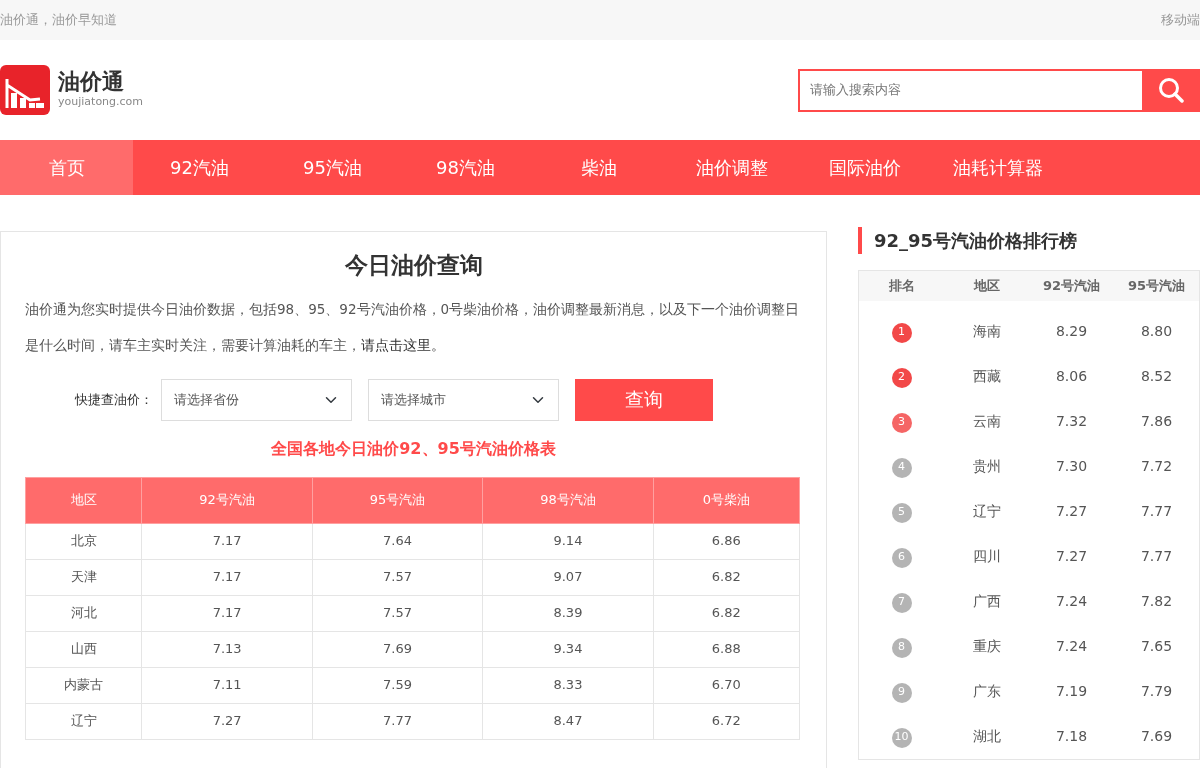 The width and height of the screenshot is (1200, 768). I want to click on rank-badge: 2, so click(901, 377).